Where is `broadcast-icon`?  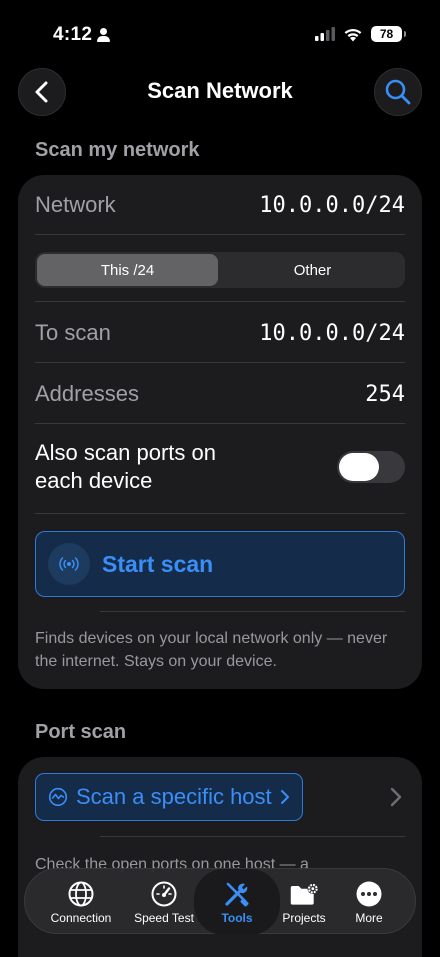 broadcast-icon is located at coordinates (69, 564).